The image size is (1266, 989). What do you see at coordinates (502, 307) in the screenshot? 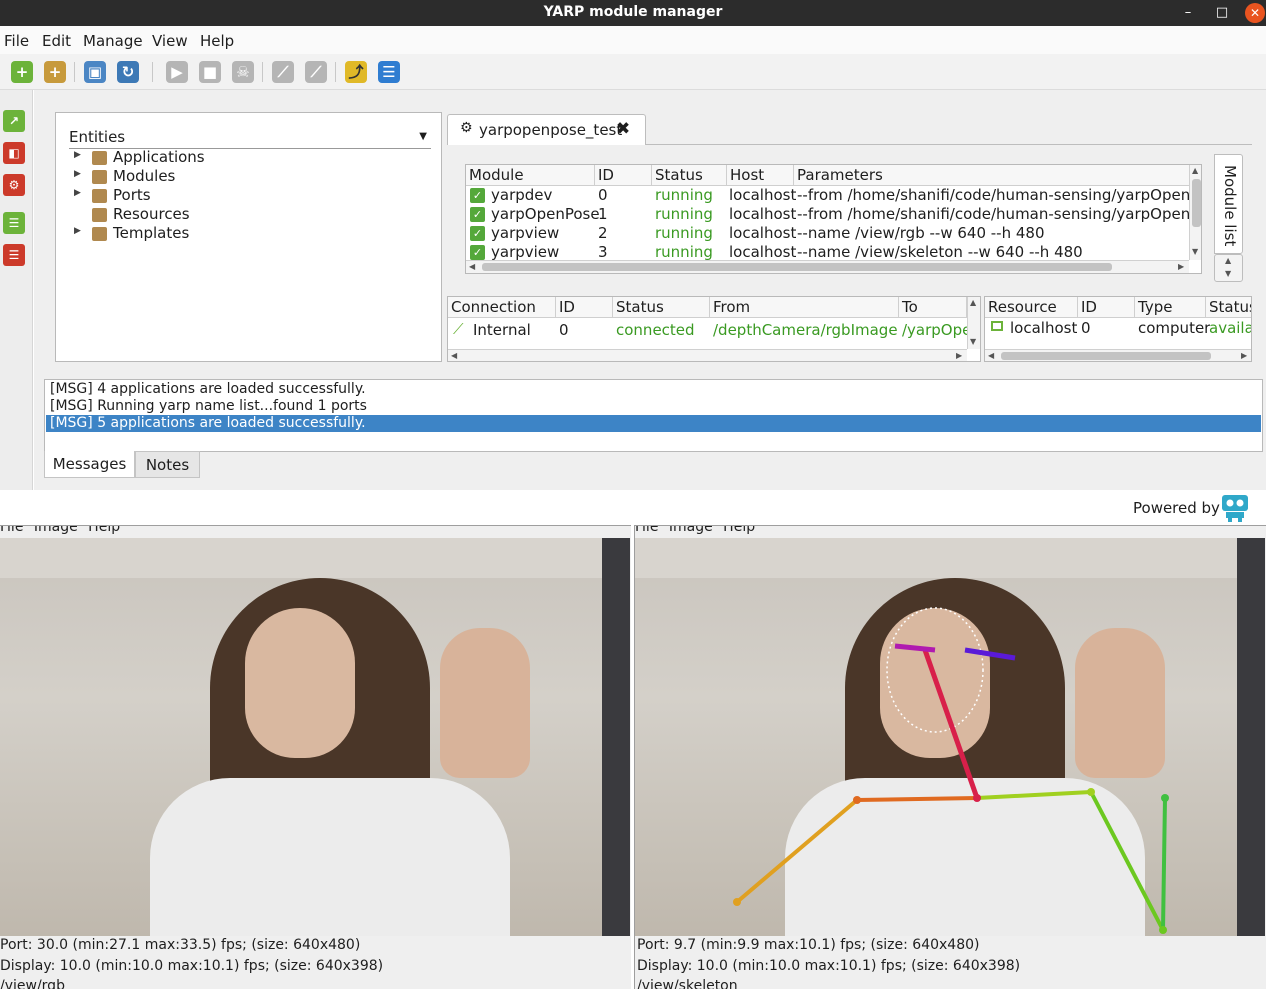
I see `column-header-connection: Connection` at bounding box center [502, 307].